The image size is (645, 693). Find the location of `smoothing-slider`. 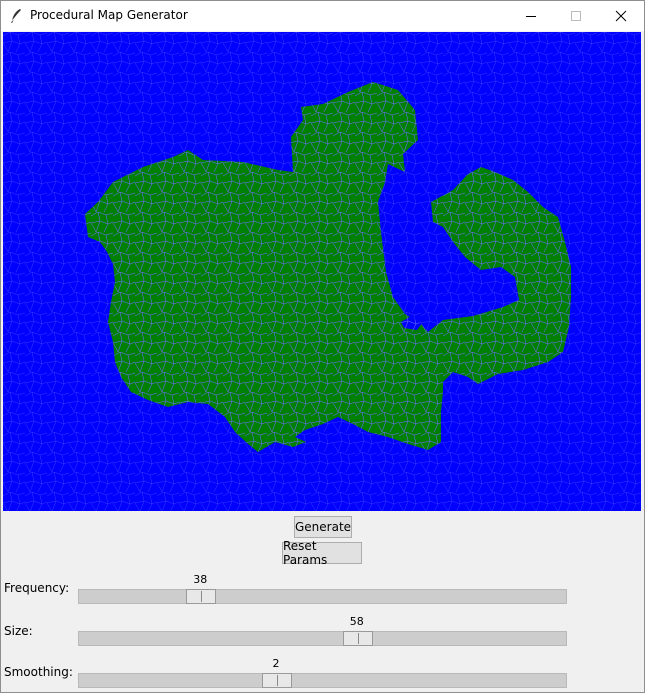

smoothing-slider is located at coordinates (322, 680).